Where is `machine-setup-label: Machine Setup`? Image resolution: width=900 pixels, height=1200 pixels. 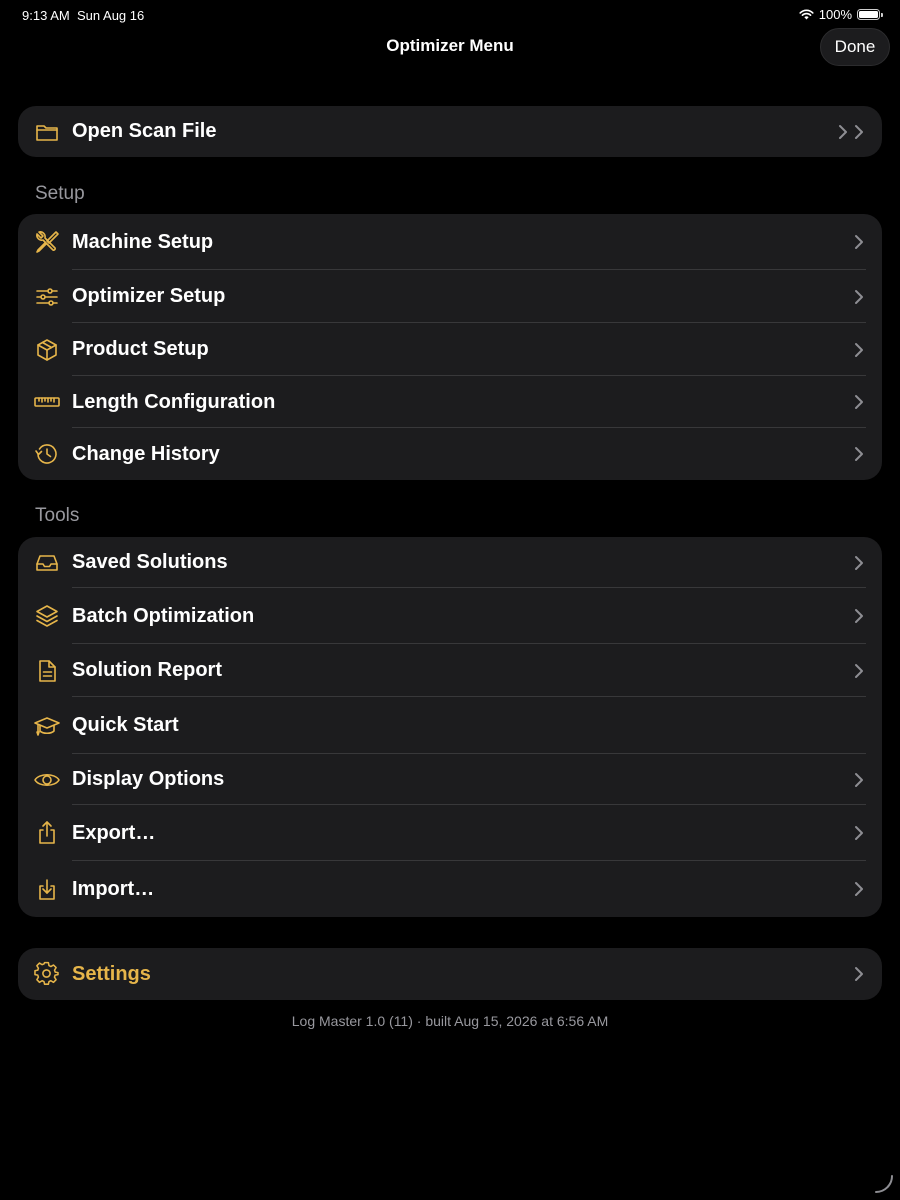 machine-setup-label: Machine Setup is located at coordinates (143, 241).